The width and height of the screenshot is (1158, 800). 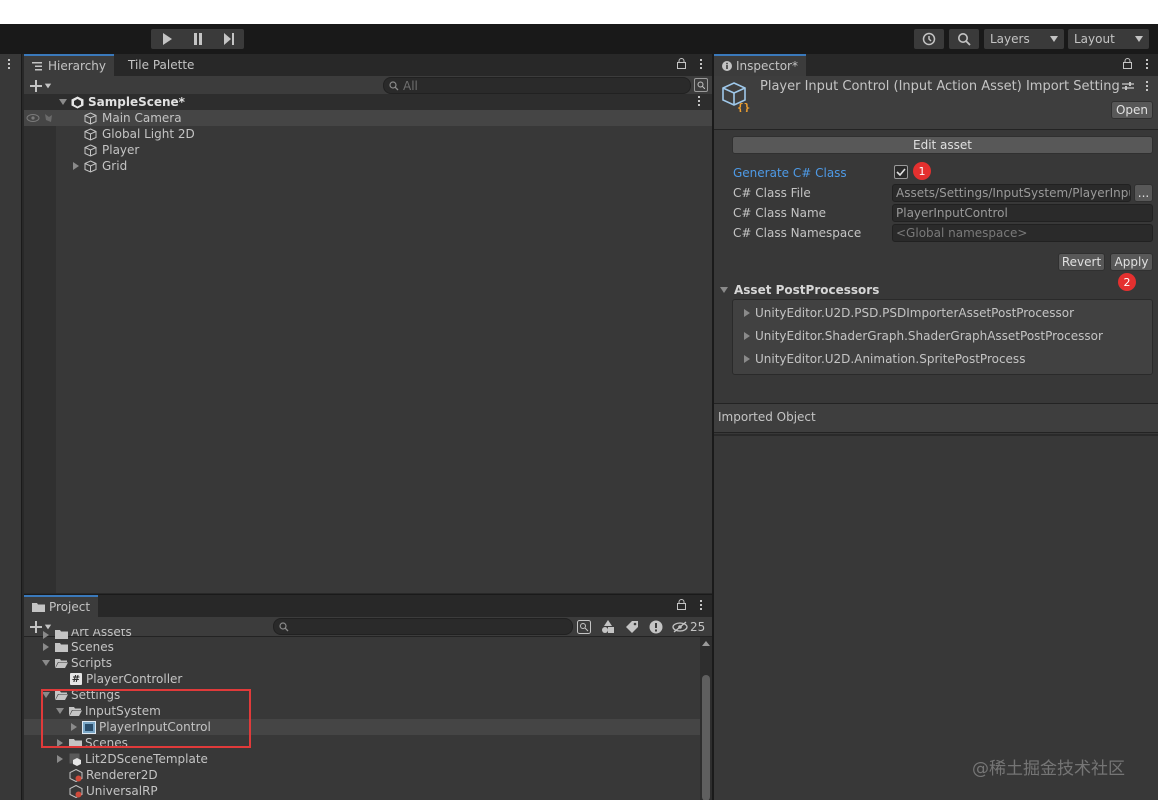 I want to click on window-top-strip, so click(x=579, y=12).